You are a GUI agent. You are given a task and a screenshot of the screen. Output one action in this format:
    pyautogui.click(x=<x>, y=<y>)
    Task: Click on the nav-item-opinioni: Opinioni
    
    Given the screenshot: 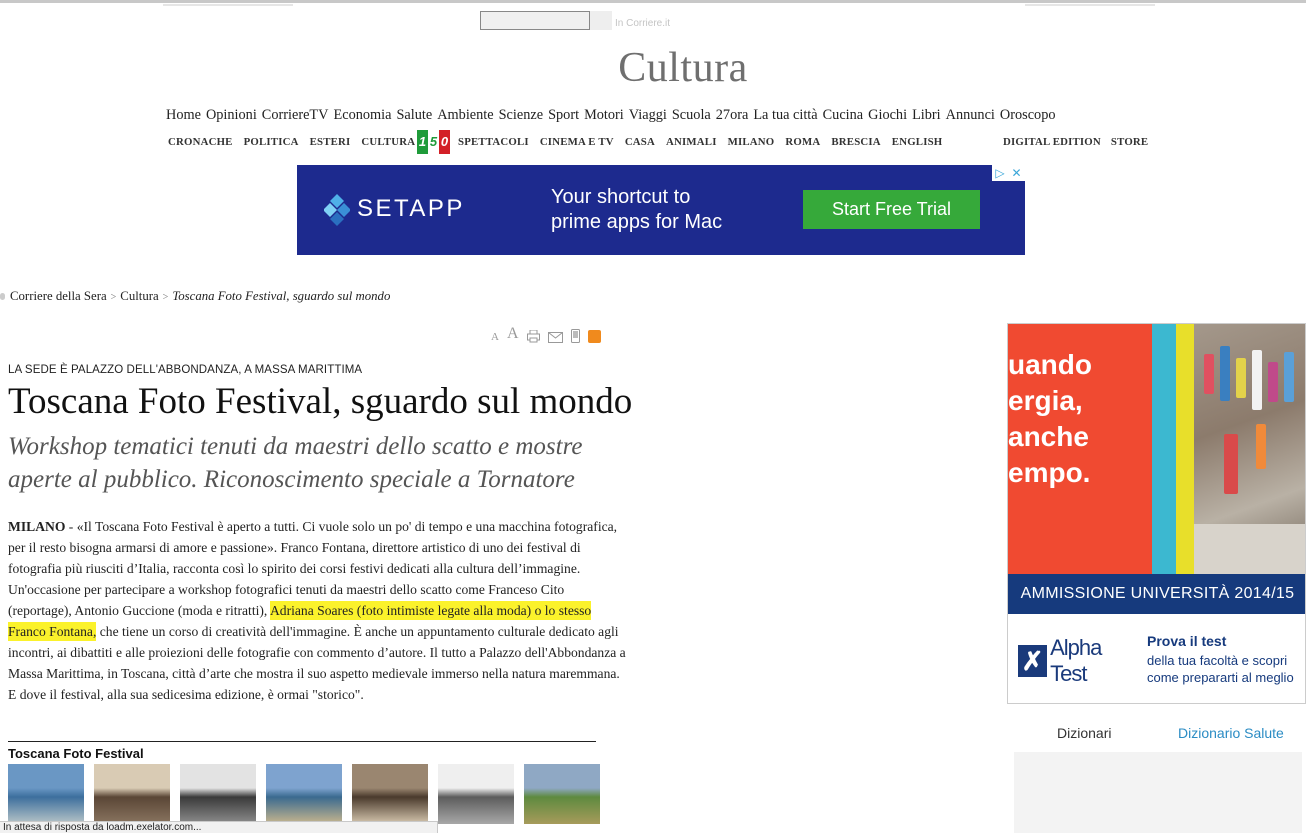 What is the action you would take?
    pyautogui.click(x=231, y=115)
    